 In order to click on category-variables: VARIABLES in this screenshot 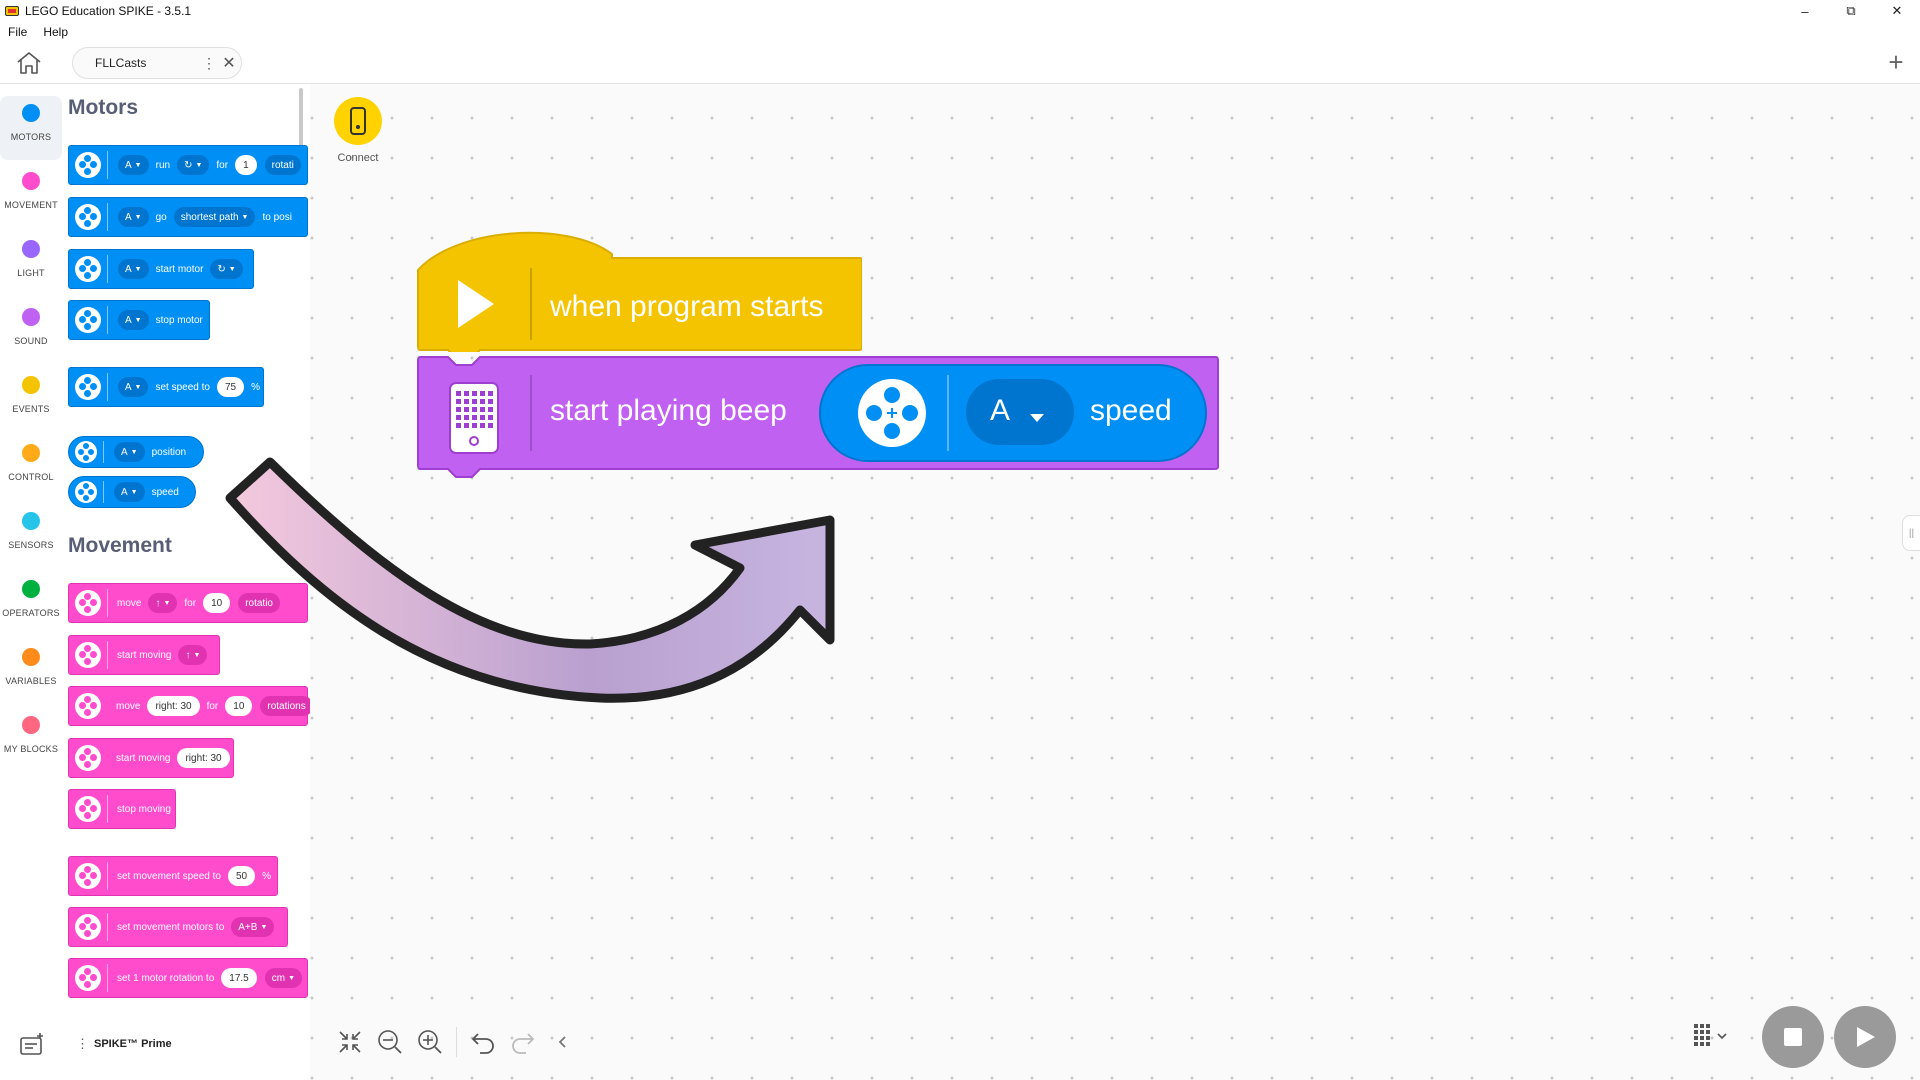, I will do `click(31, 672)`.